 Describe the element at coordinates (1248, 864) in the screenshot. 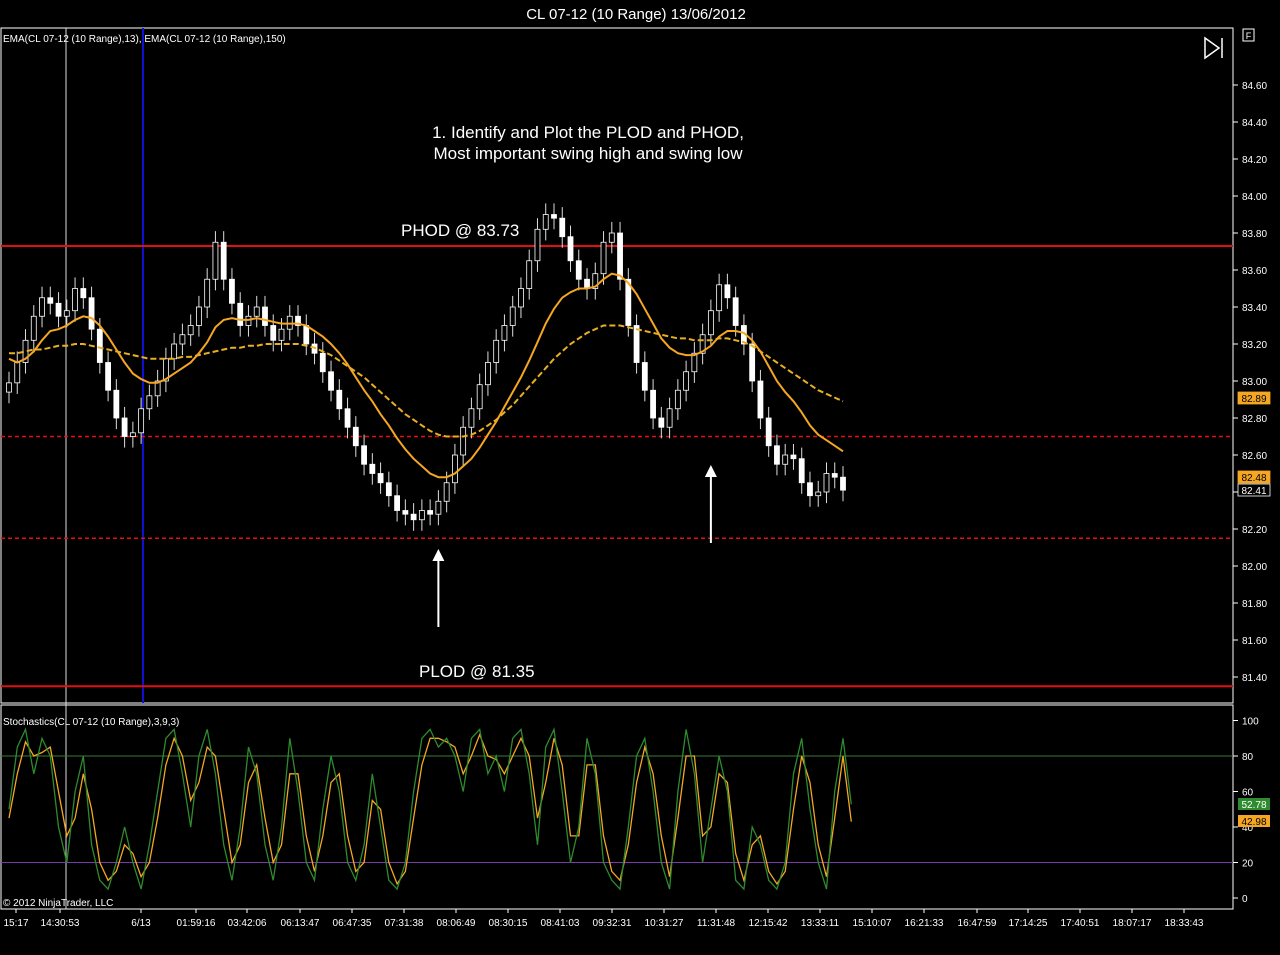

I see `stoch-tick-label: 20` at that location.